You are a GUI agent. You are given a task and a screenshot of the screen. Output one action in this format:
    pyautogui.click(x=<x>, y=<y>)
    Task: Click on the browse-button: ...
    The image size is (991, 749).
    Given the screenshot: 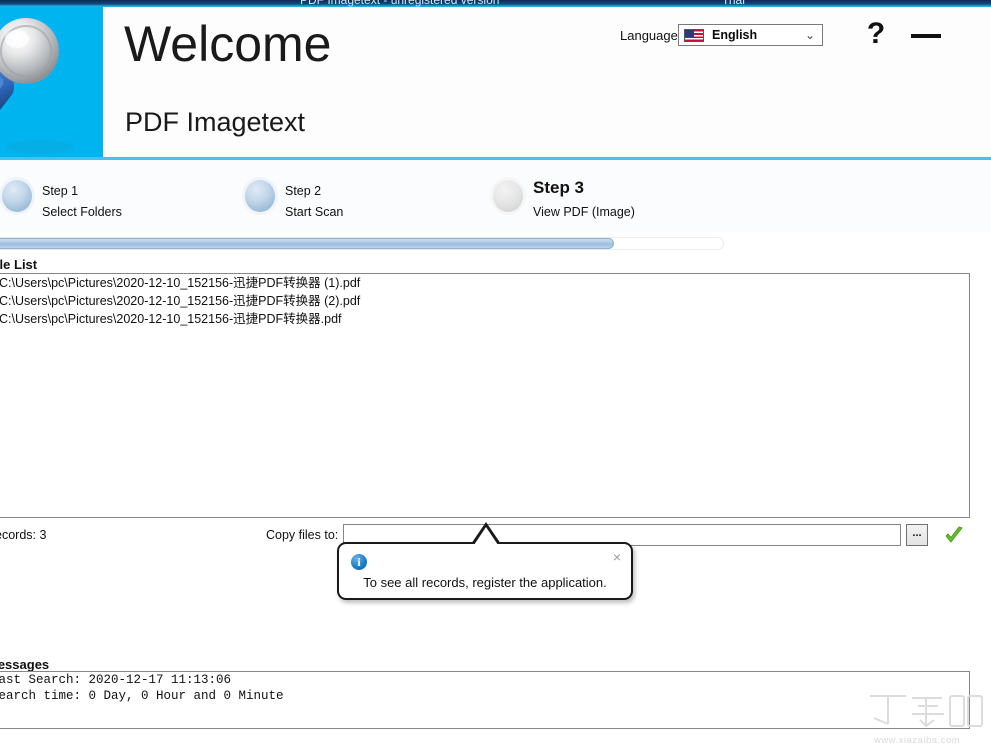 What is the action you would take?
    pyautogui.click(x=917, y=535)
    